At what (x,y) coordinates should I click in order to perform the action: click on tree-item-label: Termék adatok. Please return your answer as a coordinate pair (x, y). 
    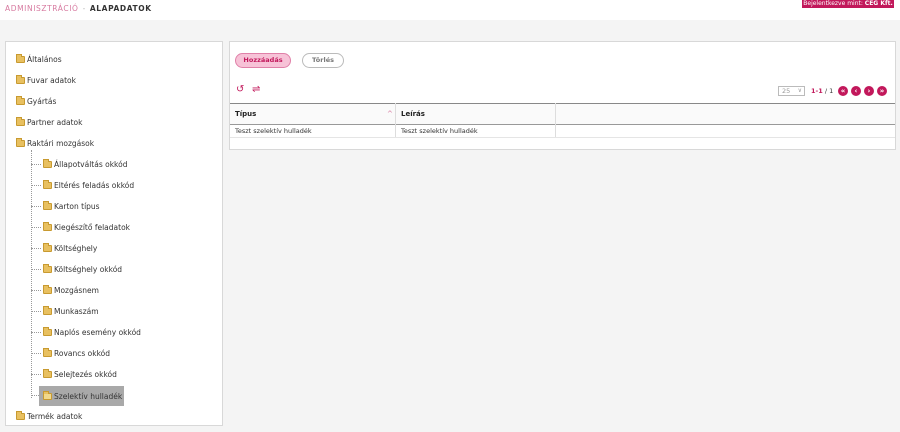
    Looking at the image, I should click on (55, 416).